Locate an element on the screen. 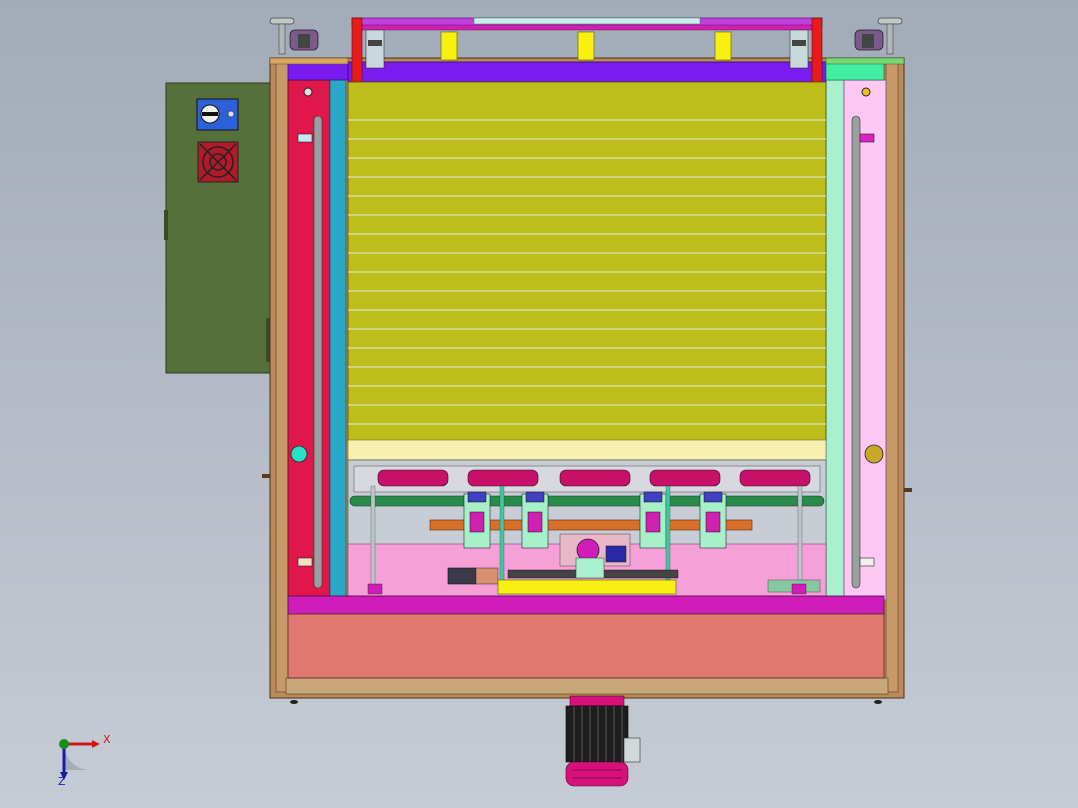 This screenshot has height=808, width=1078. lower-mechanism is located at coordinates (587, 528).